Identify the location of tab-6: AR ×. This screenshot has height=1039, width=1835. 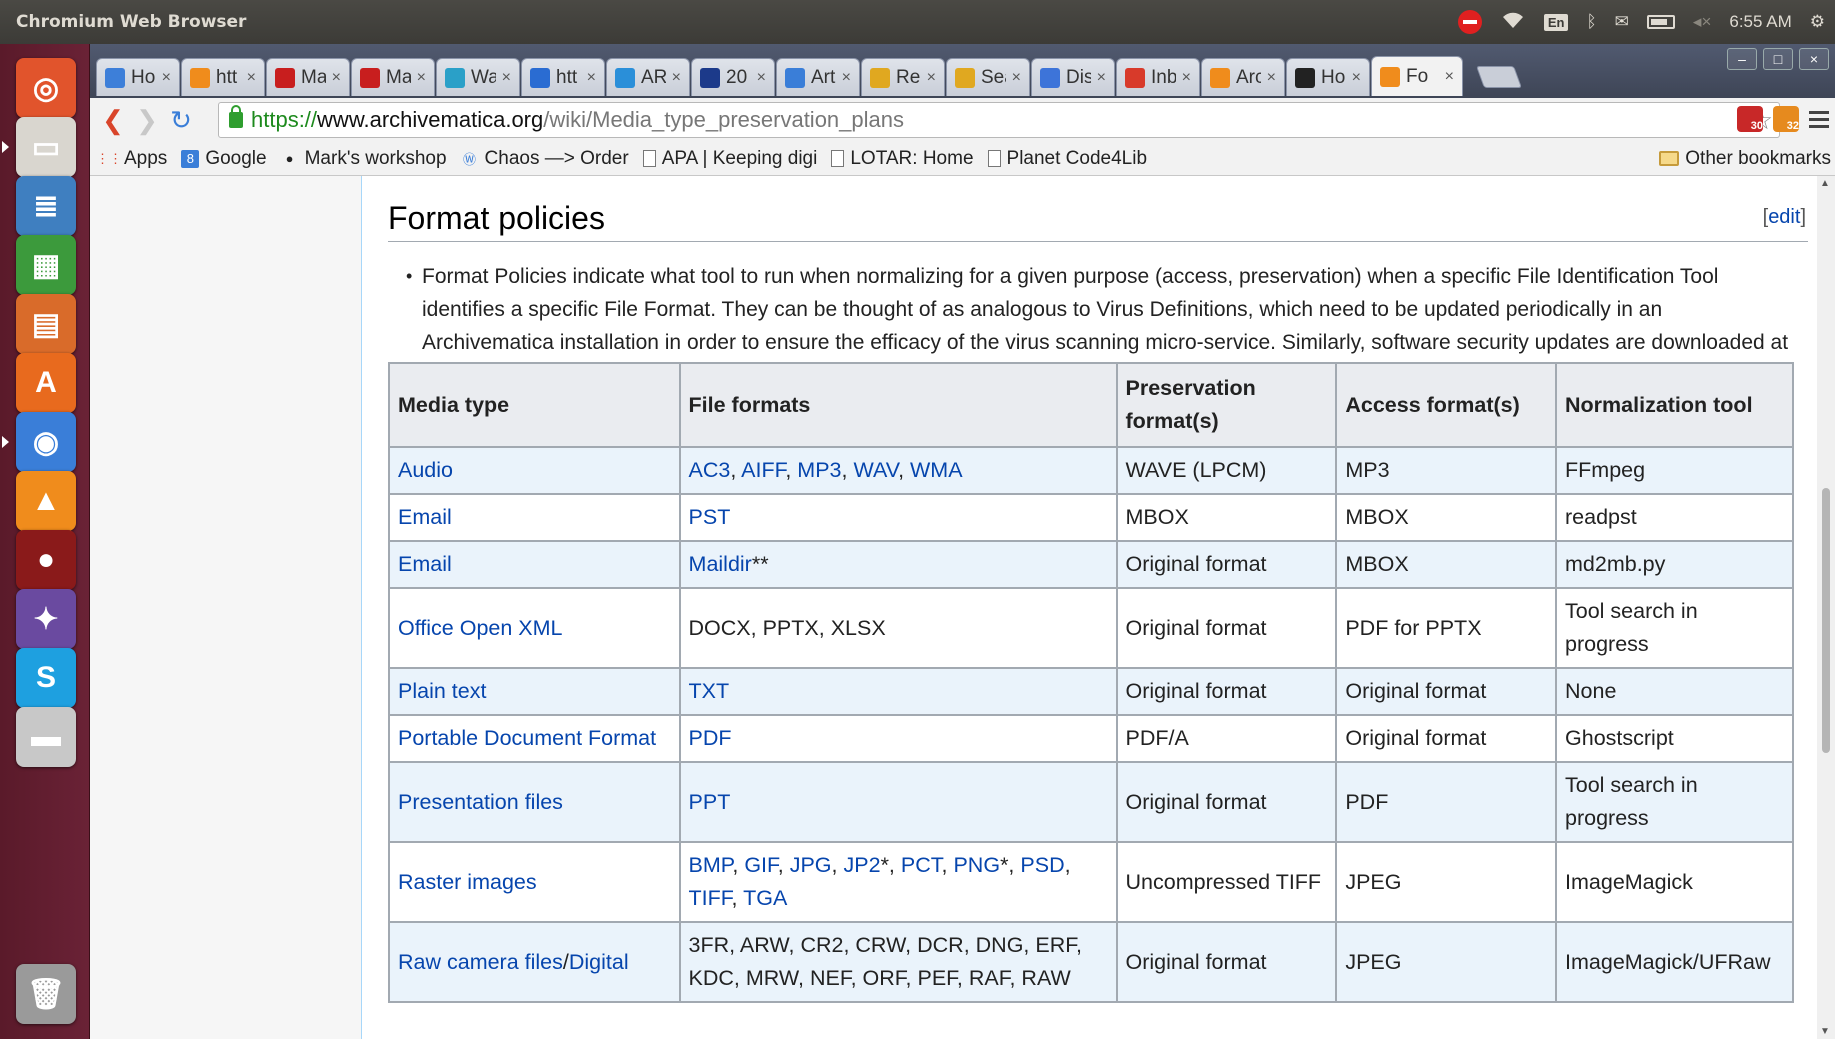
(648, 77).